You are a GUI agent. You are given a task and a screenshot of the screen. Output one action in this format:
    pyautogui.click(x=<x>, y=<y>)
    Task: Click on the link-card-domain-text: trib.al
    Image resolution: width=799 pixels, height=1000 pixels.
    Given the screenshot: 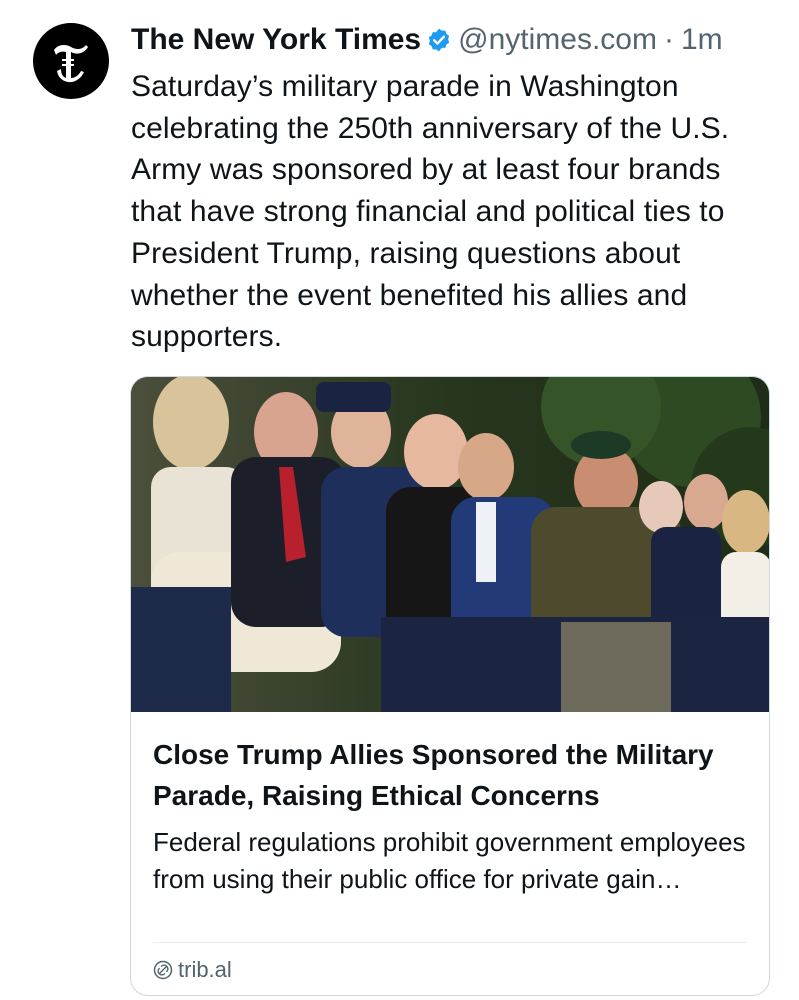 What is the action you would take?
    pyautogui.click(x=205, y=969)
    